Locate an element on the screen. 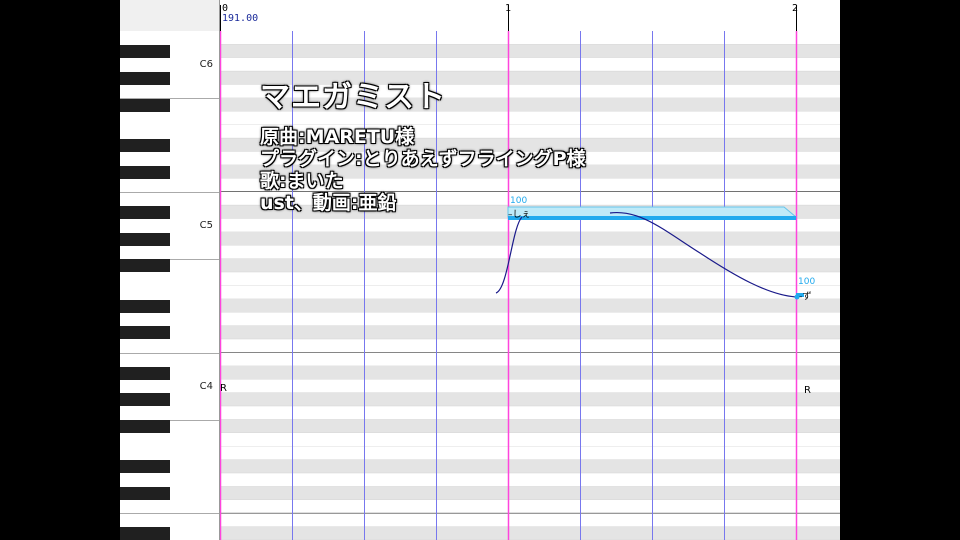  ruler-corner is located at coordinates (170, 16).